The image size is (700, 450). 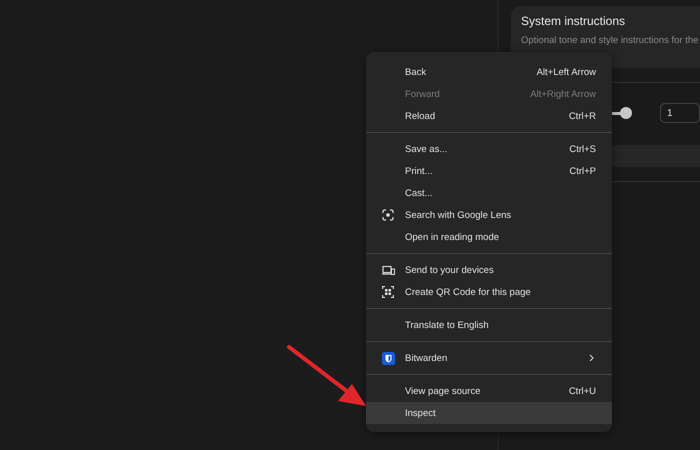 I want to click on shortcut-label: Alt+Left Arrow, so click(x=566, y=72).